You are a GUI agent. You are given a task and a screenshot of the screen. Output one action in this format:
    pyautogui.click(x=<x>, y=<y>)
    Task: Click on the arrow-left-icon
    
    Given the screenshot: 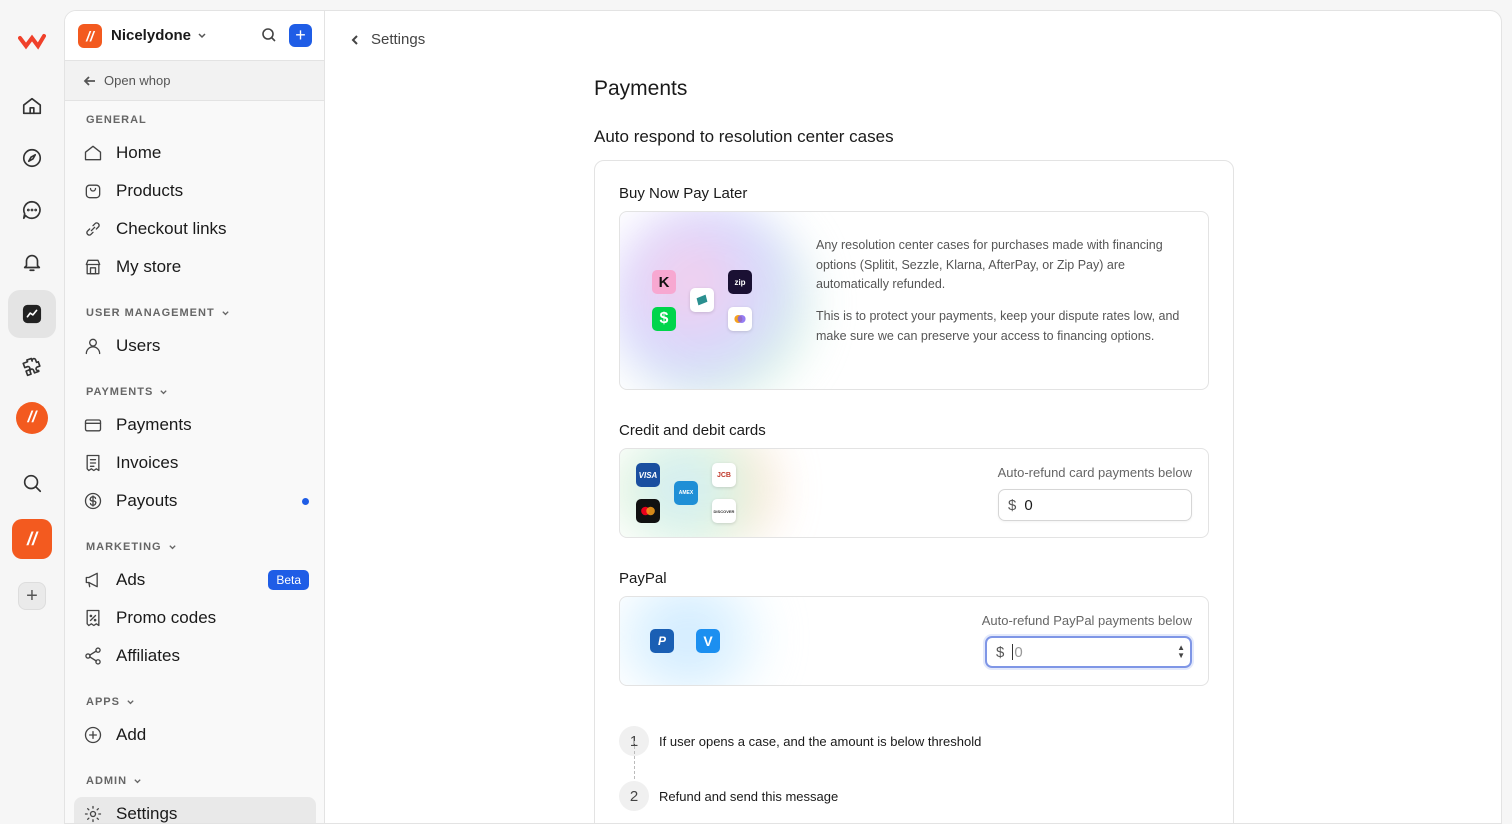 What is the action you would take?
    pyautogui.click(x=89, y=80)
    